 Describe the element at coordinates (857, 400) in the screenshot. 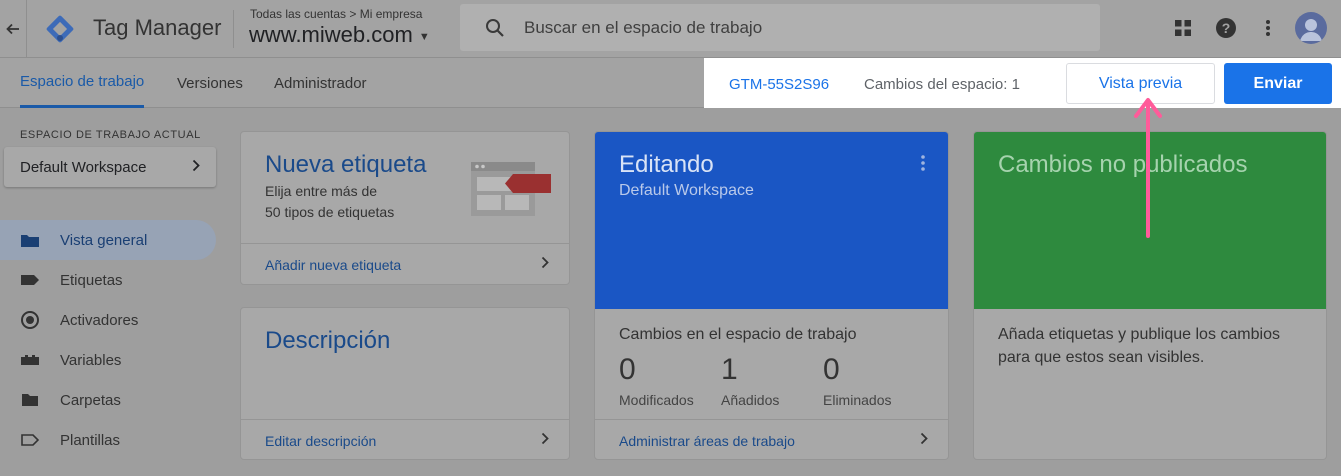

I see `stat-deleted-label: Eliminados` at that location.